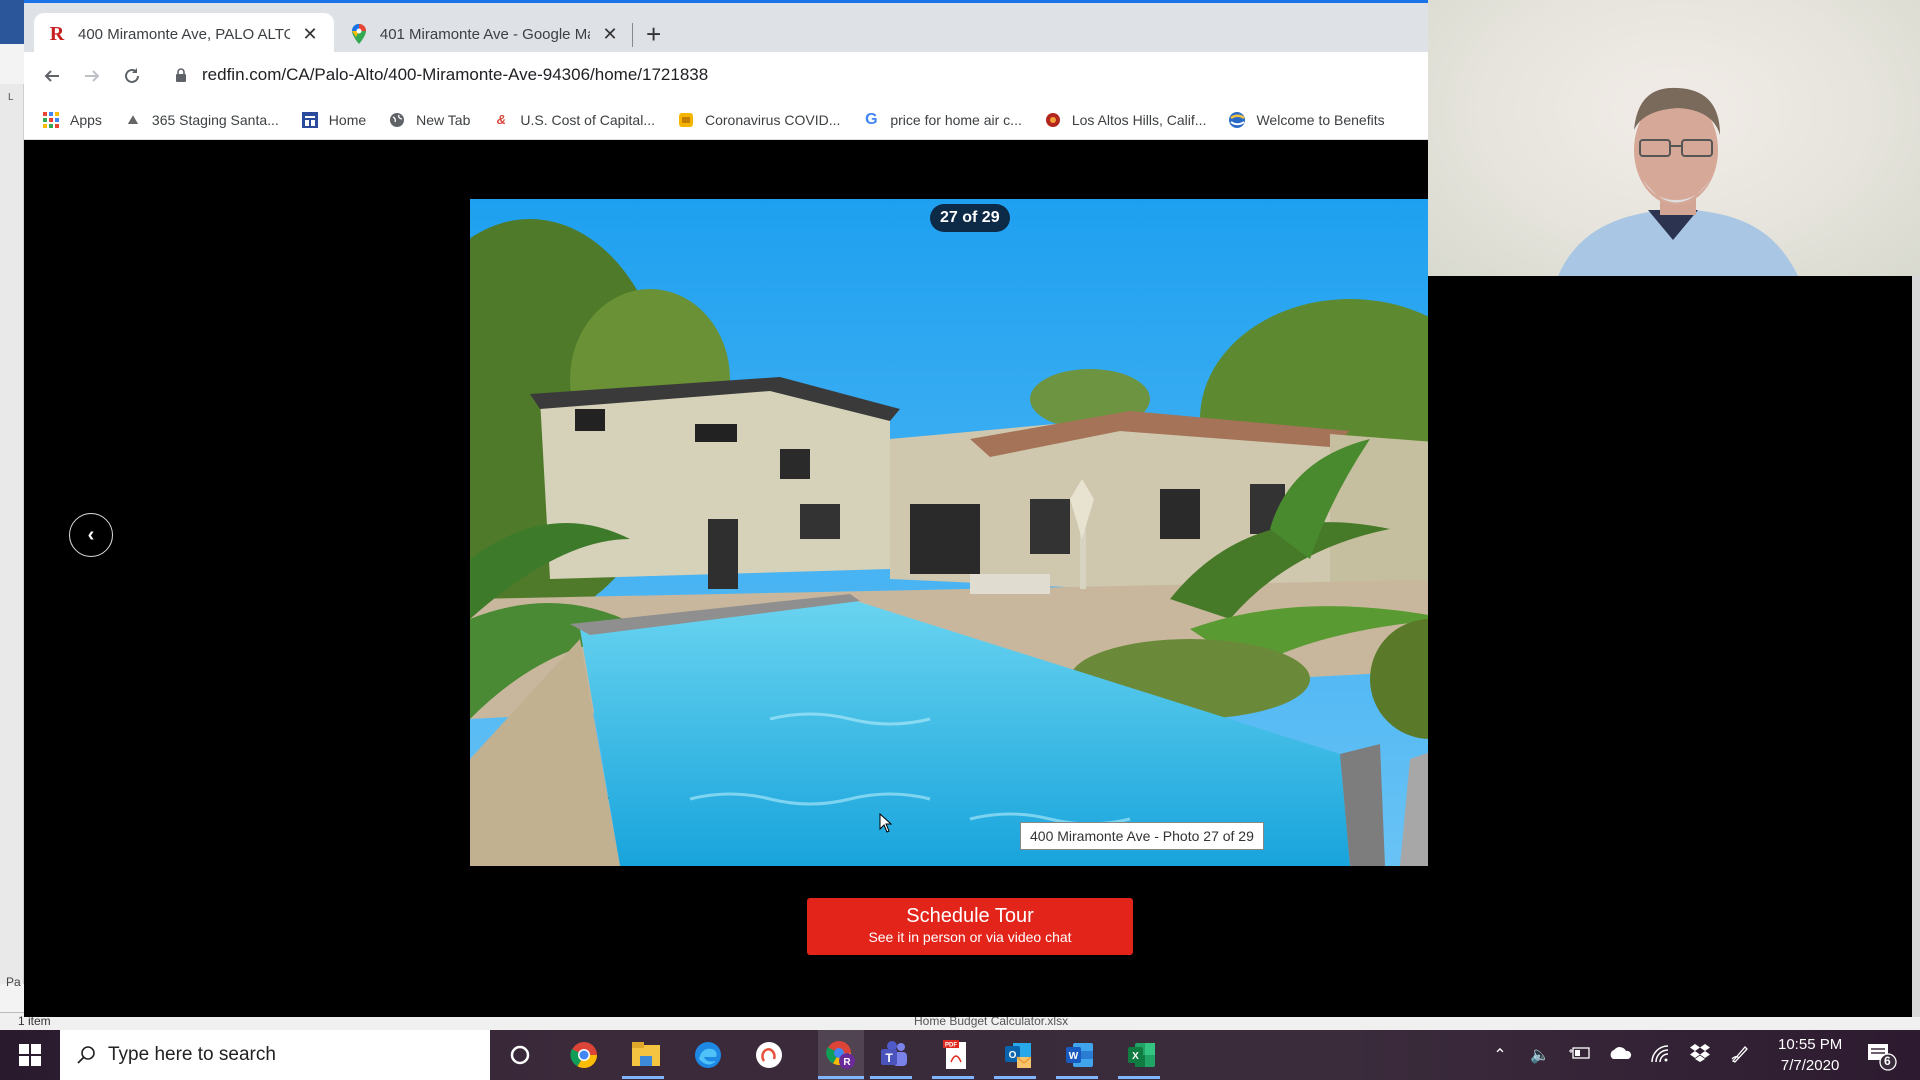  What do you see at coordinates (951, 1046) in the screenshot?
I see `svg-text: PDF` at bounding box center [951, 1046].